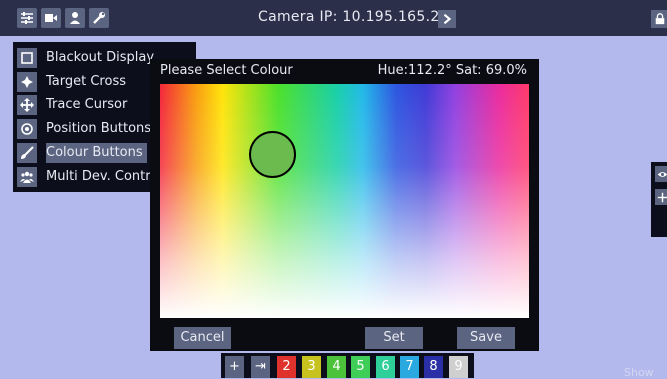 The width and height of the screenshot is (667, 379). I want to click on top-bar: Camera IP: 10.195.165.22, so click(333, 18).